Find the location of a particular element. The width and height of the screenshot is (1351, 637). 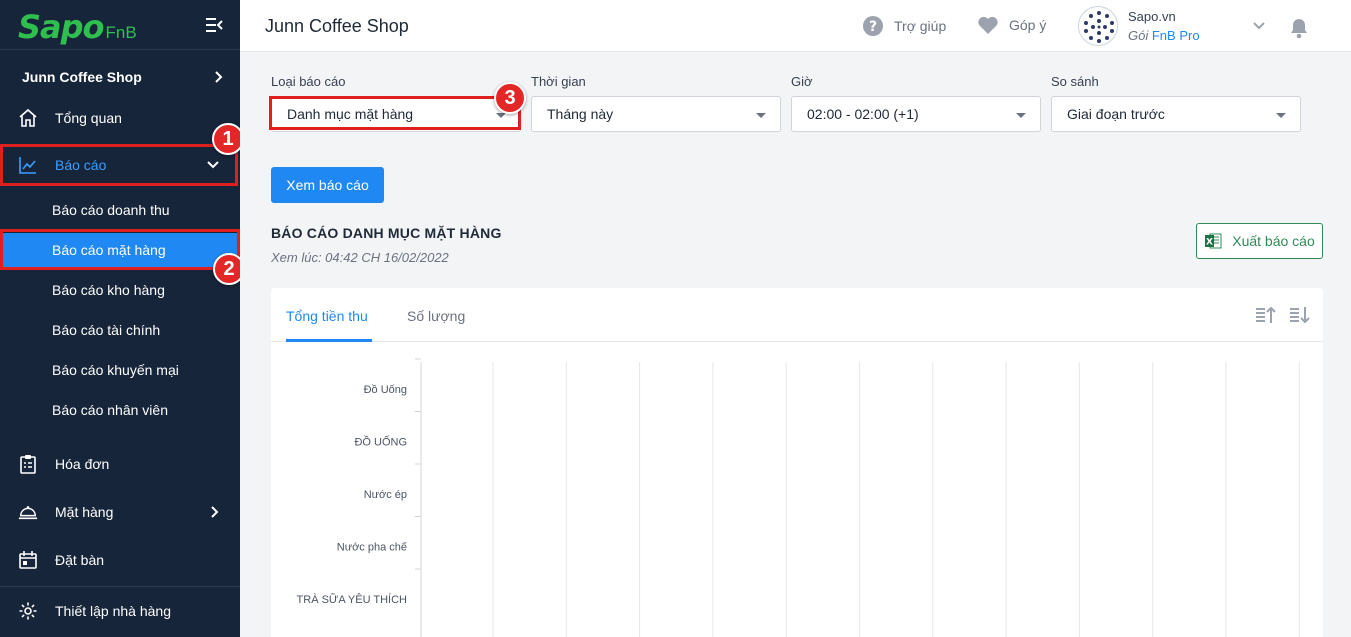

collapse-sidebar-icon is located at coordinates (214, 25).